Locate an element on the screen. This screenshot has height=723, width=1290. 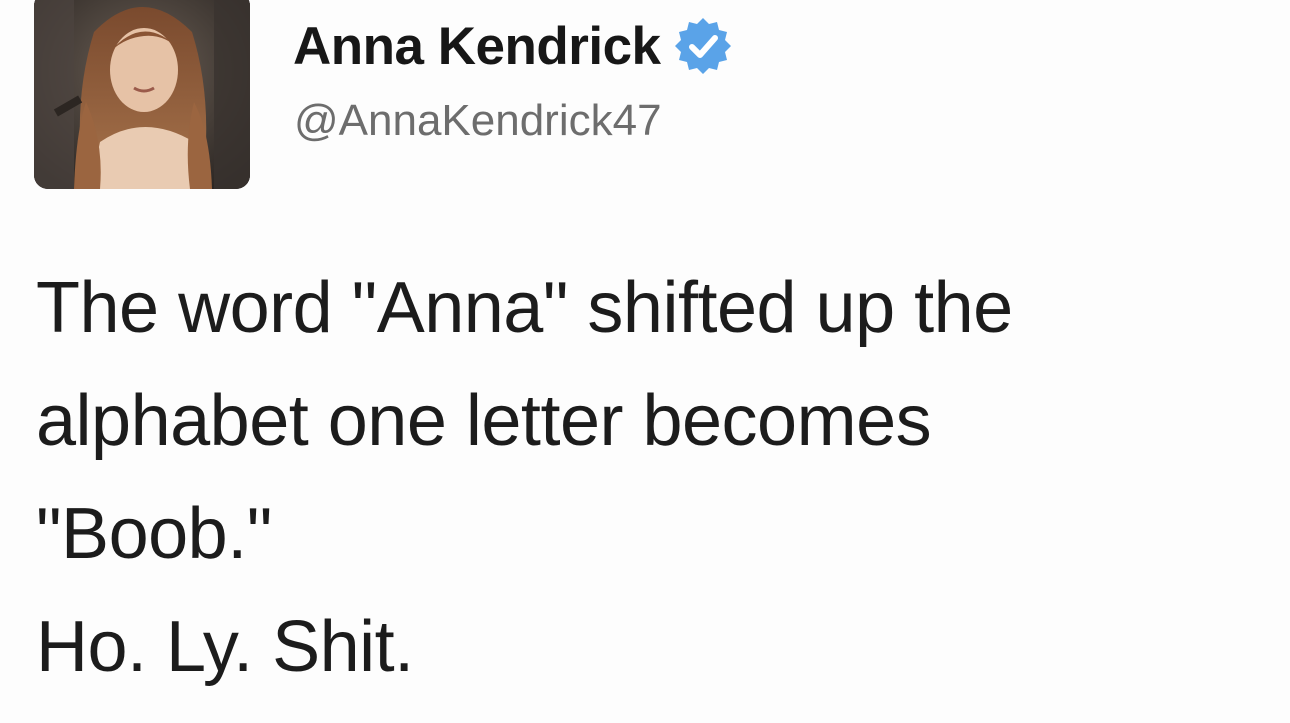
author-row: Anna Kendrick is located at coordinates (513, 46).